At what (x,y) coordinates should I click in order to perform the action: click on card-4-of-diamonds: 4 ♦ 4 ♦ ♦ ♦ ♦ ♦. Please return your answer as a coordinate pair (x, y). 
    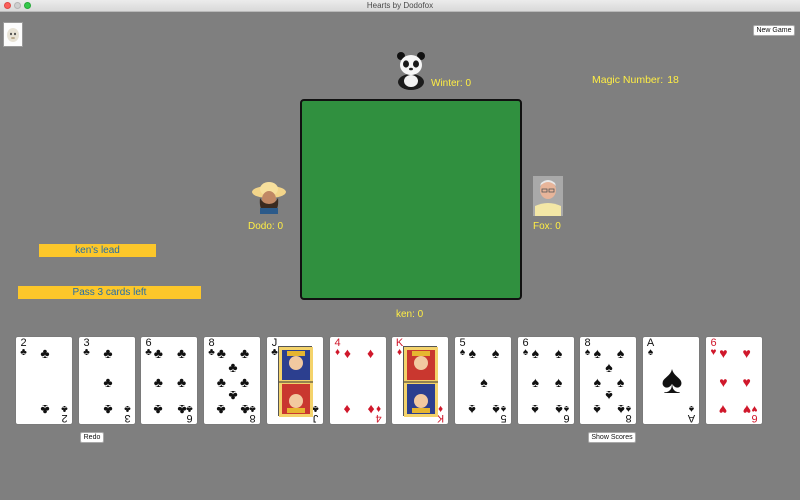
    Looking at the image, I should click on (358, 380).